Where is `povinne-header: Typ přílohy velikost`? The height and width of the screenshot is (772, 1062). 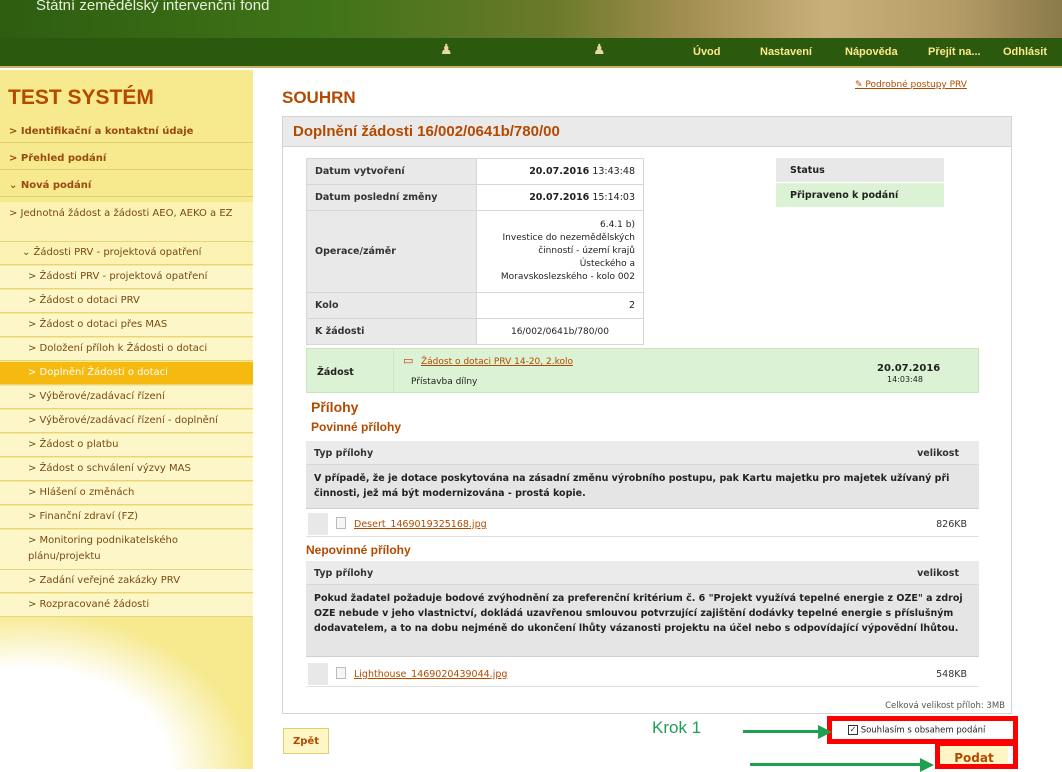
povinne-header: Typ přílohy velikost is located at coordinates (642, 453).